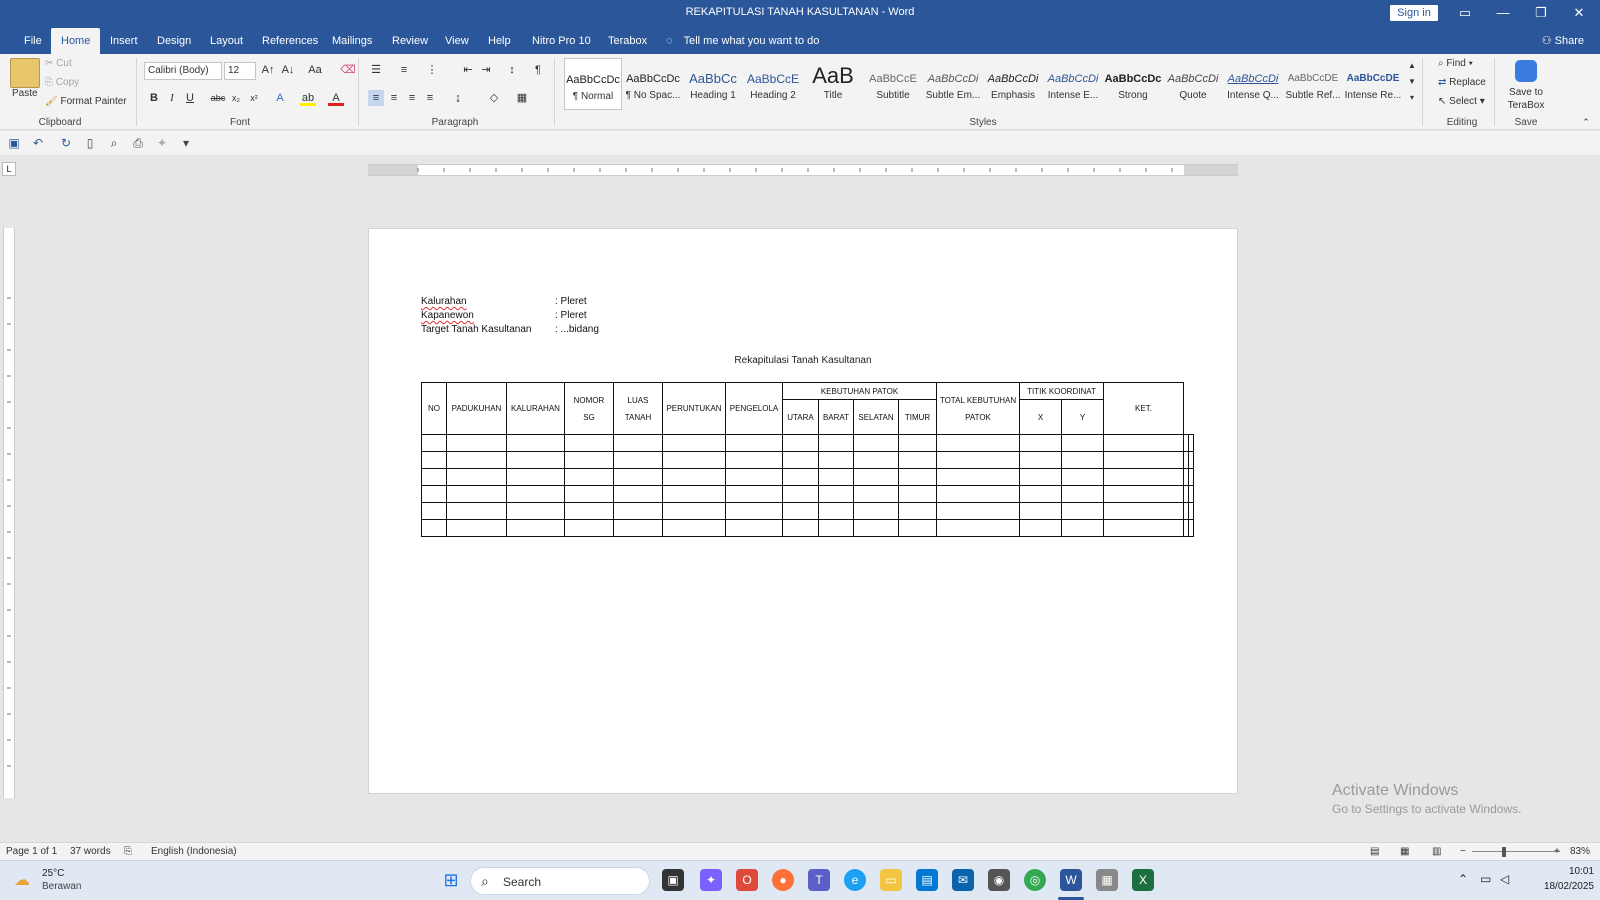  I want to click on tab-help: Help, so click(499, 41).